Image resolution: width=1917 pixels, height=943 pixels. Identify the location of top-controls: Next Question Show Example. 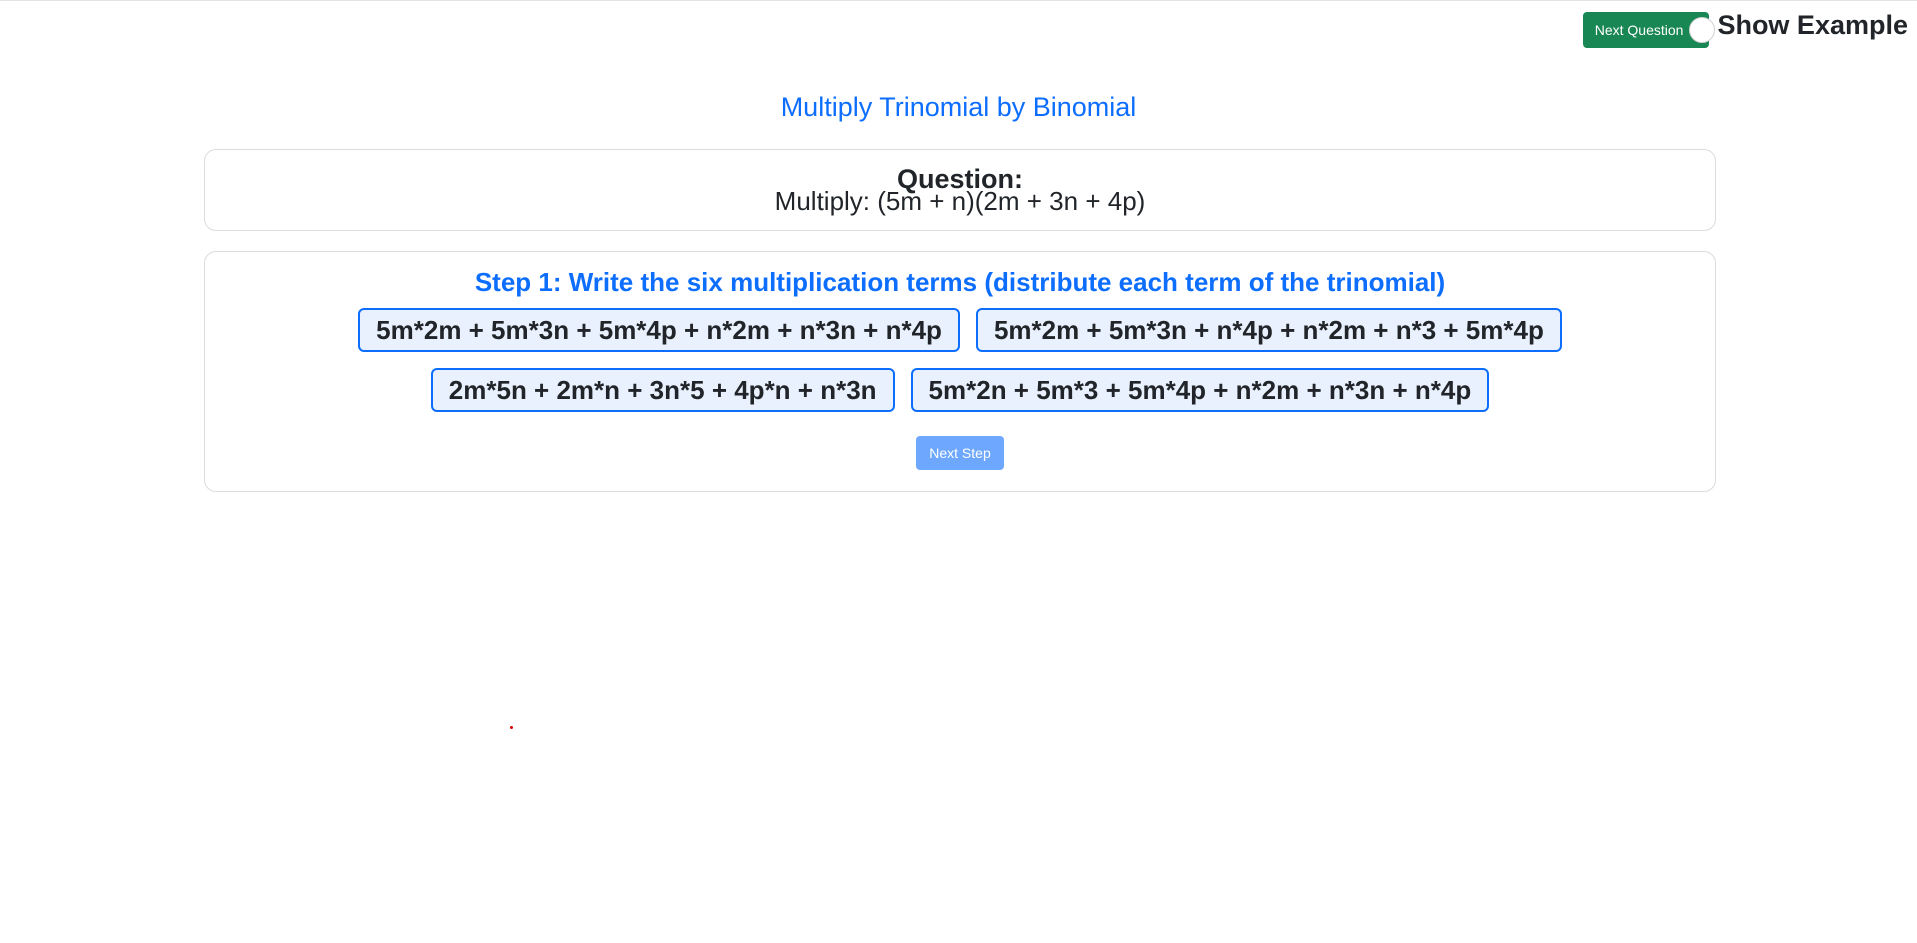
(1745, 30).